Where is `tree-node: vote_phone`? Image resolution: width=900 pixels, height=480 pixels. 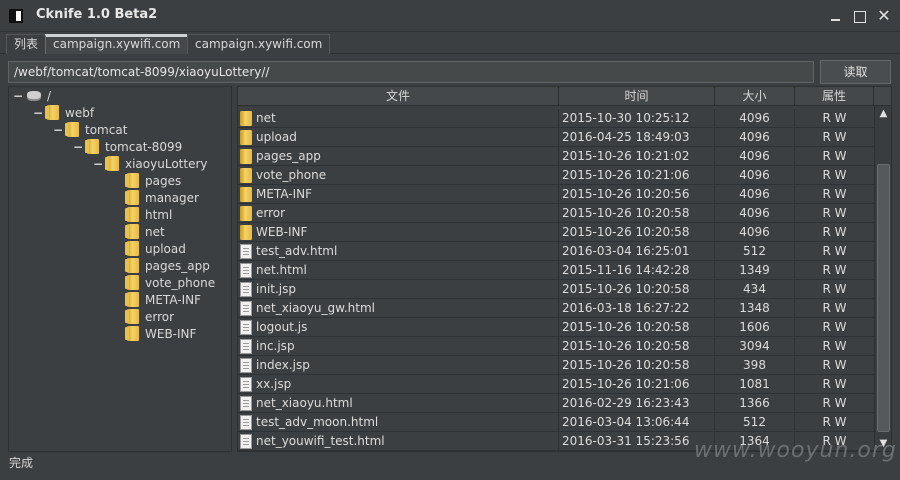
tree-node: vote_phone is located at coordinates (164, 283).